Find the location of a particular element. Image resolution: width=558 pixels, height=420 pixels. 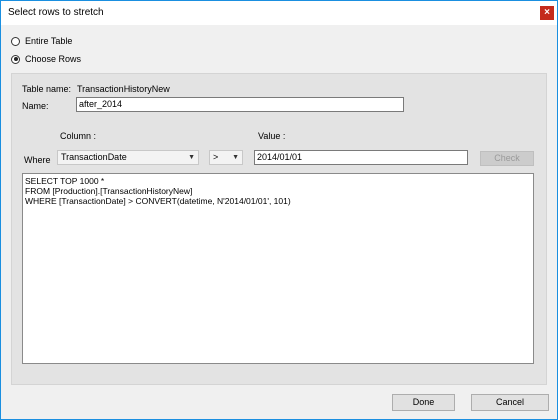

column-dropdown: TransactionDate ▼ is located at coordinates (128, 157).